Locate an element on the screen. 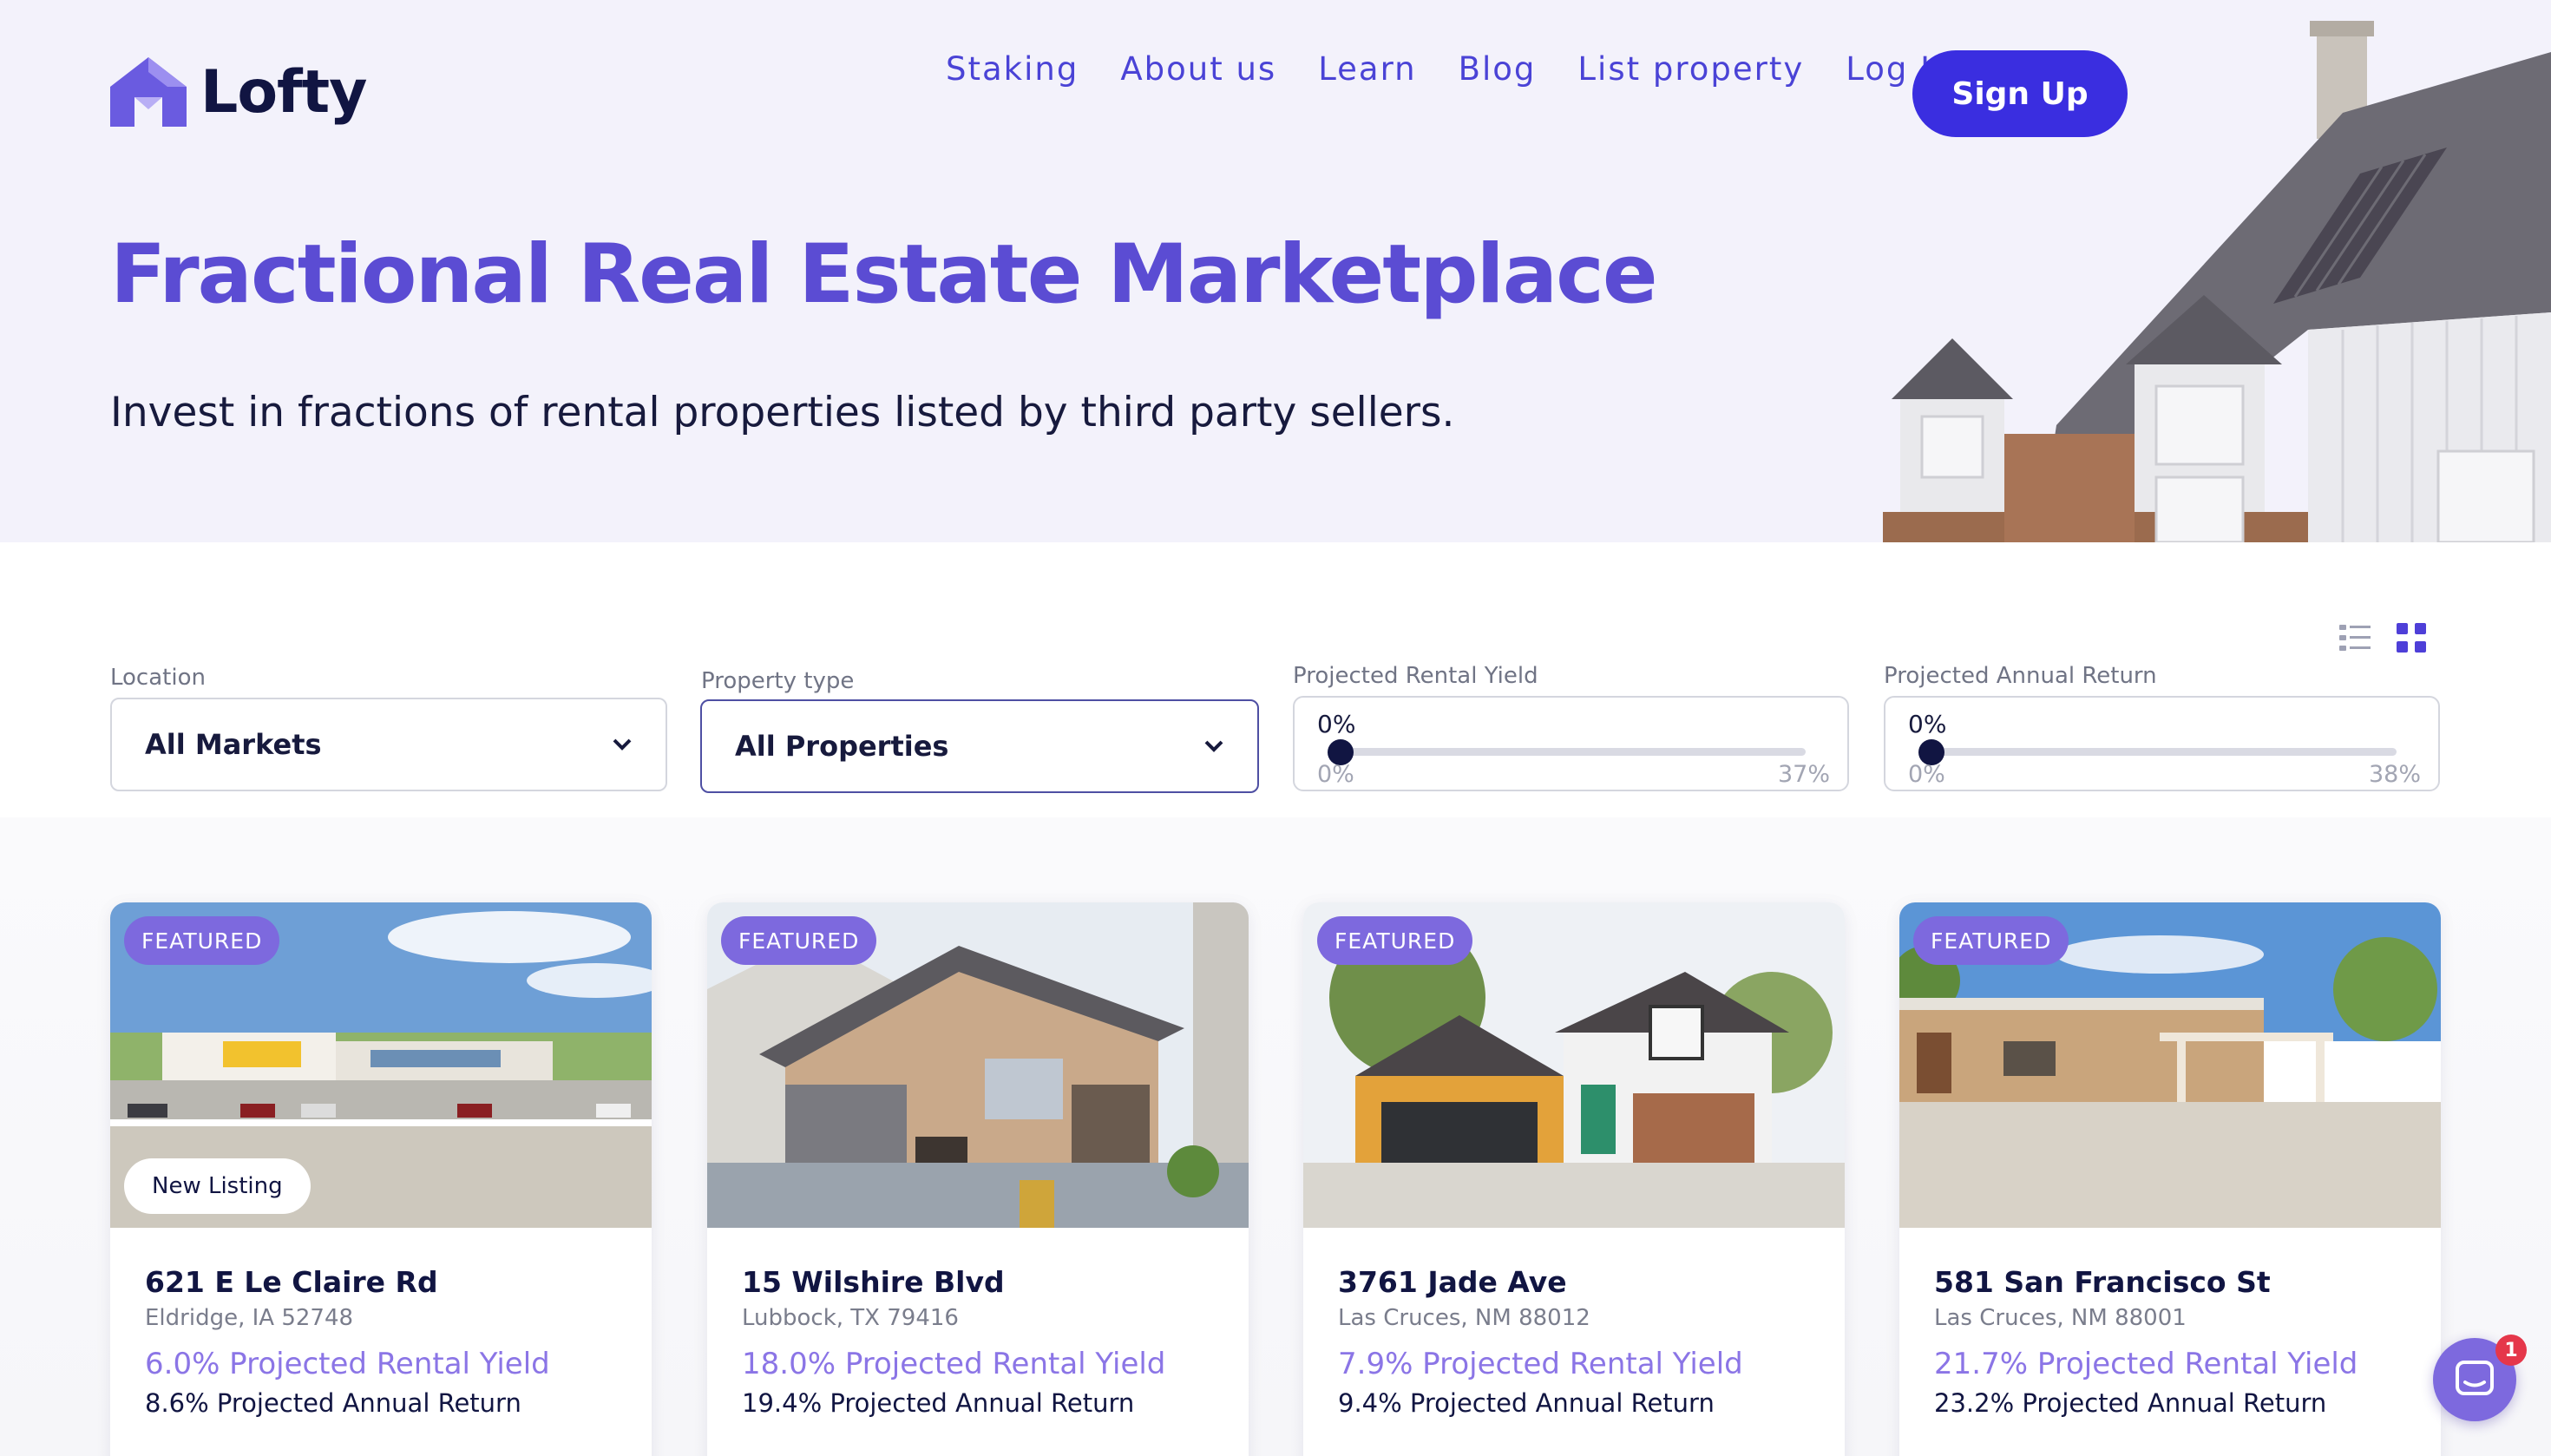 This screenshot has width=2551, height=1456. list-view-icon is located at coordinates (2355, 638).